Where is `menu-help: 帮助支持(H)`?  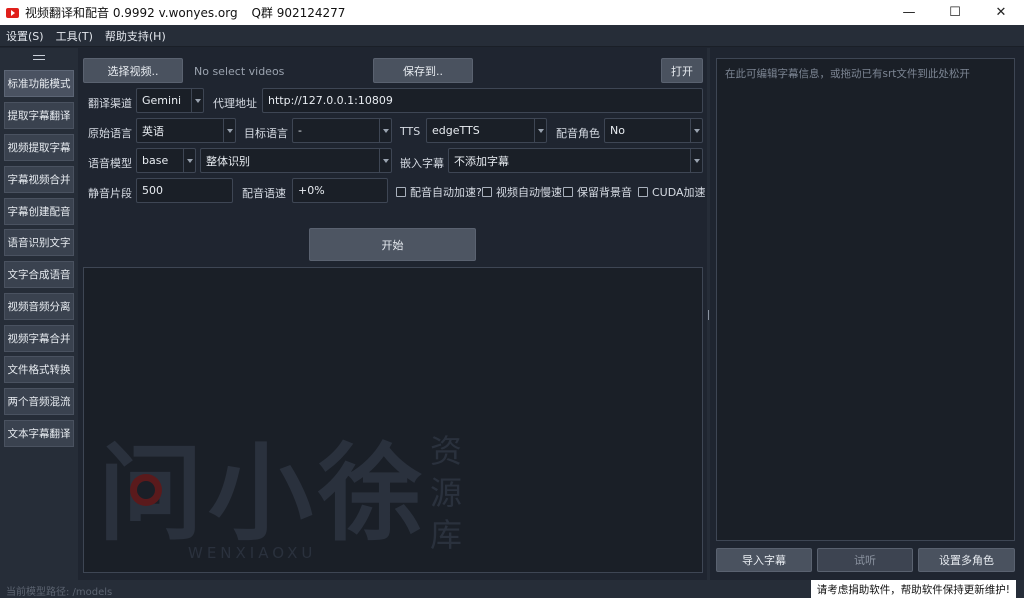
menu-help: 帮助支持(H) is located at coordinates (135, 36).